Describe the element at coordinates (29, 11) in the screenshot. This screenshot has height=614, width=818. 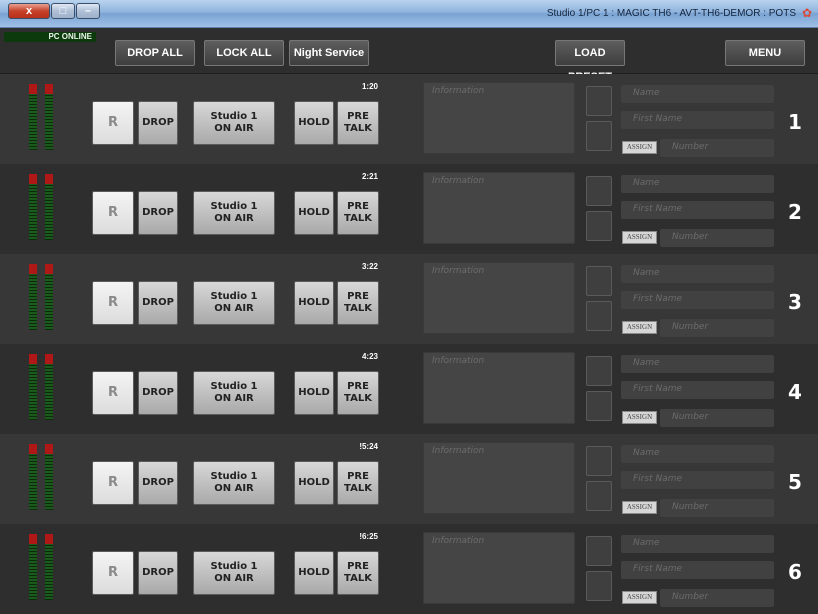
I see `close-button: x` at that location.